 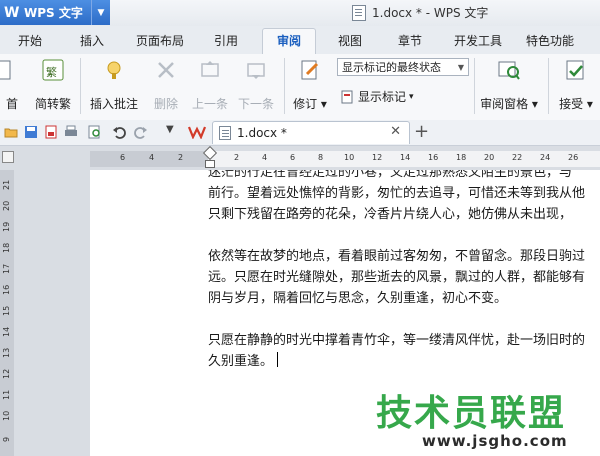 What do you see at coordinates (358, 298) in the screenshot?
I see `text-line: 阴与岁月，隔着回忆与思念，久别重逢，初心不变。` at bounding box center [358, 298].